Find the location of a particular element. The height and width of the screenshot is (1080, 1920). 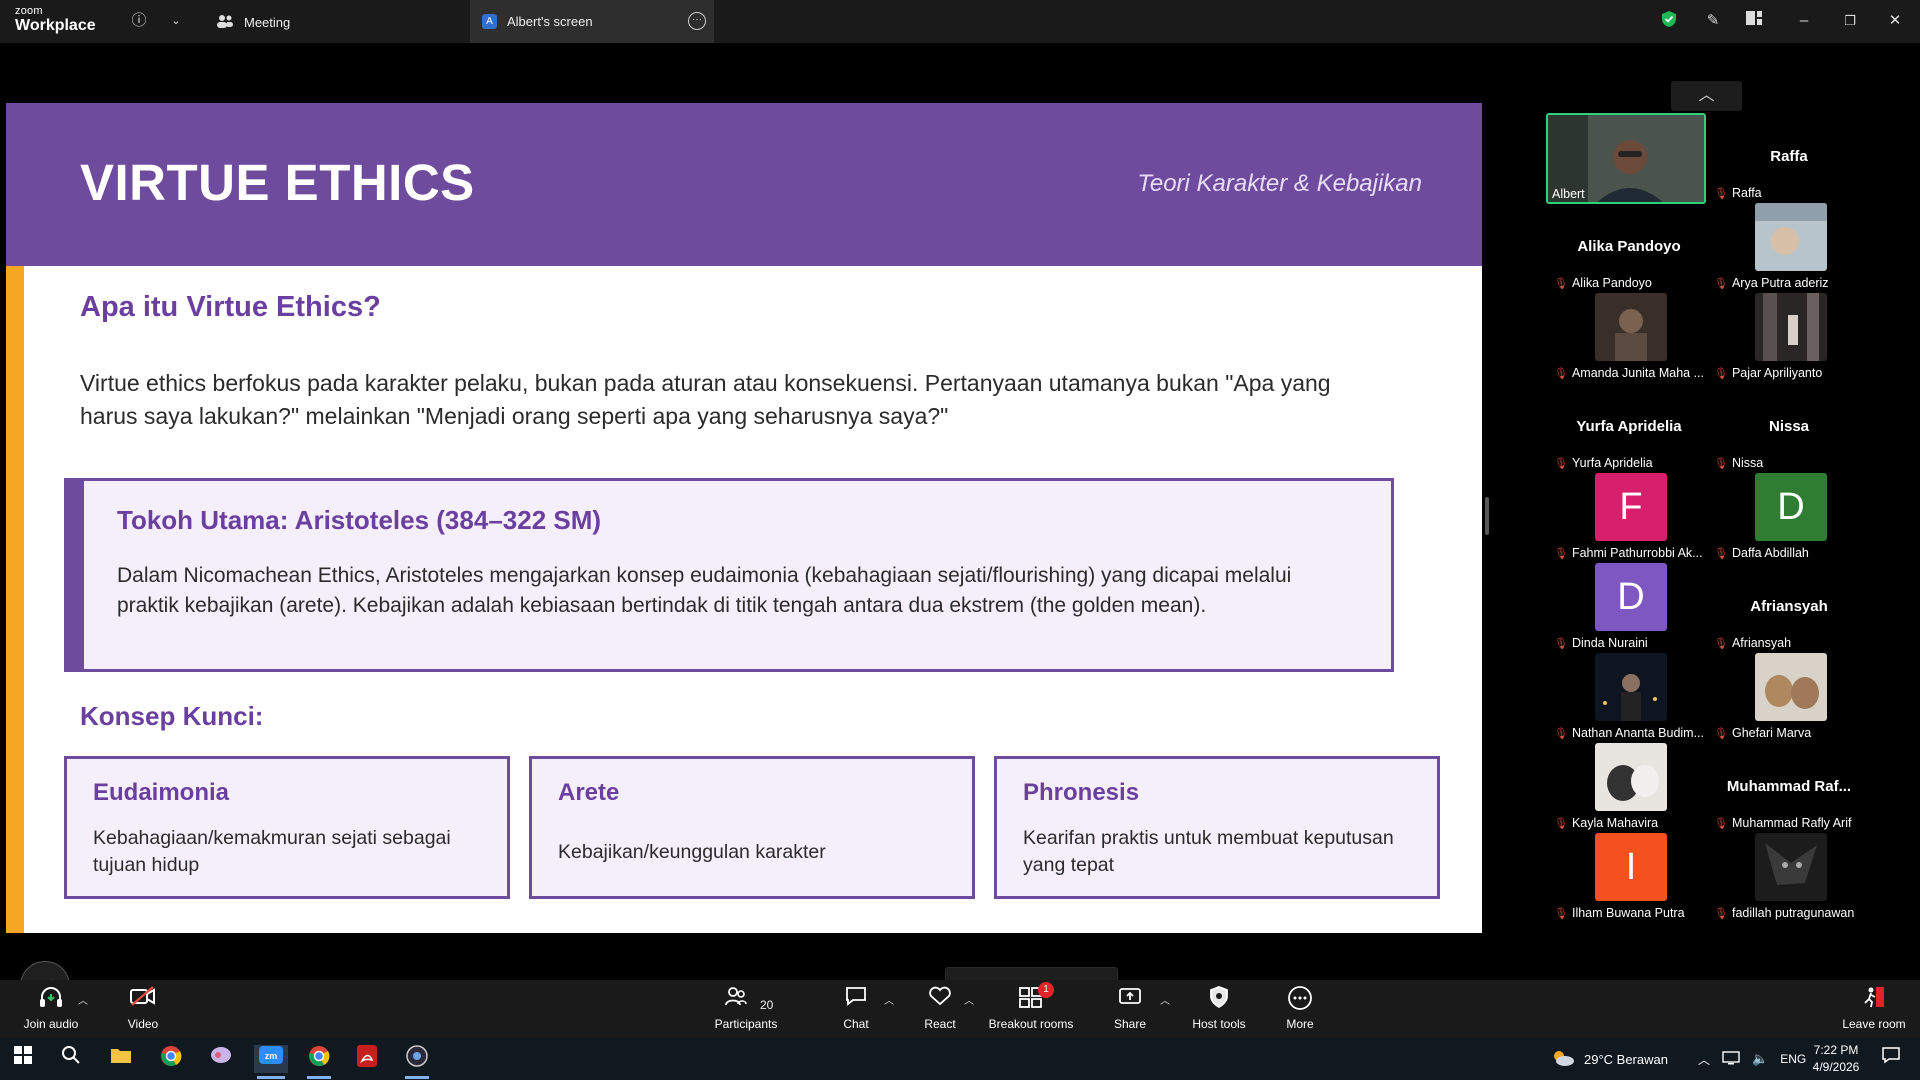

participant-tile: D 🎙 Daffa Abdillah is located at coordinates (1789, 517).